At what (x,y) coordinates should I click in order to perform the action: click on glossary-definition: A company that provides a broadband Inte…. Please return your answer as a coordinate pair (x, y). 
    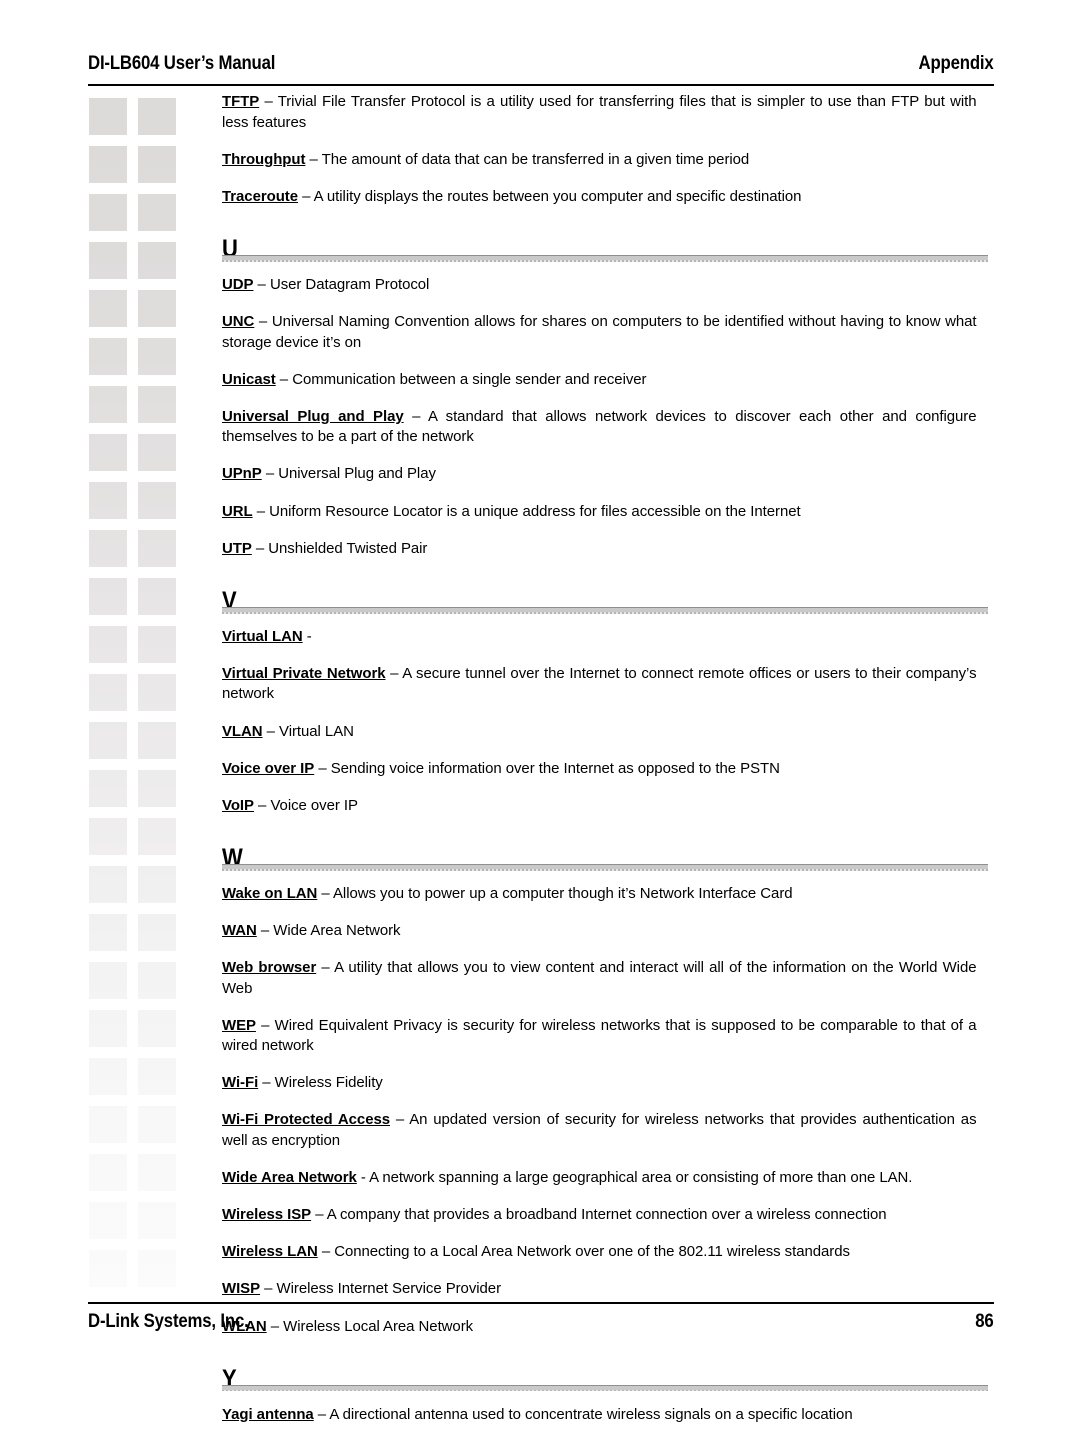
    Looking at the image, I should click on (606, 1215).